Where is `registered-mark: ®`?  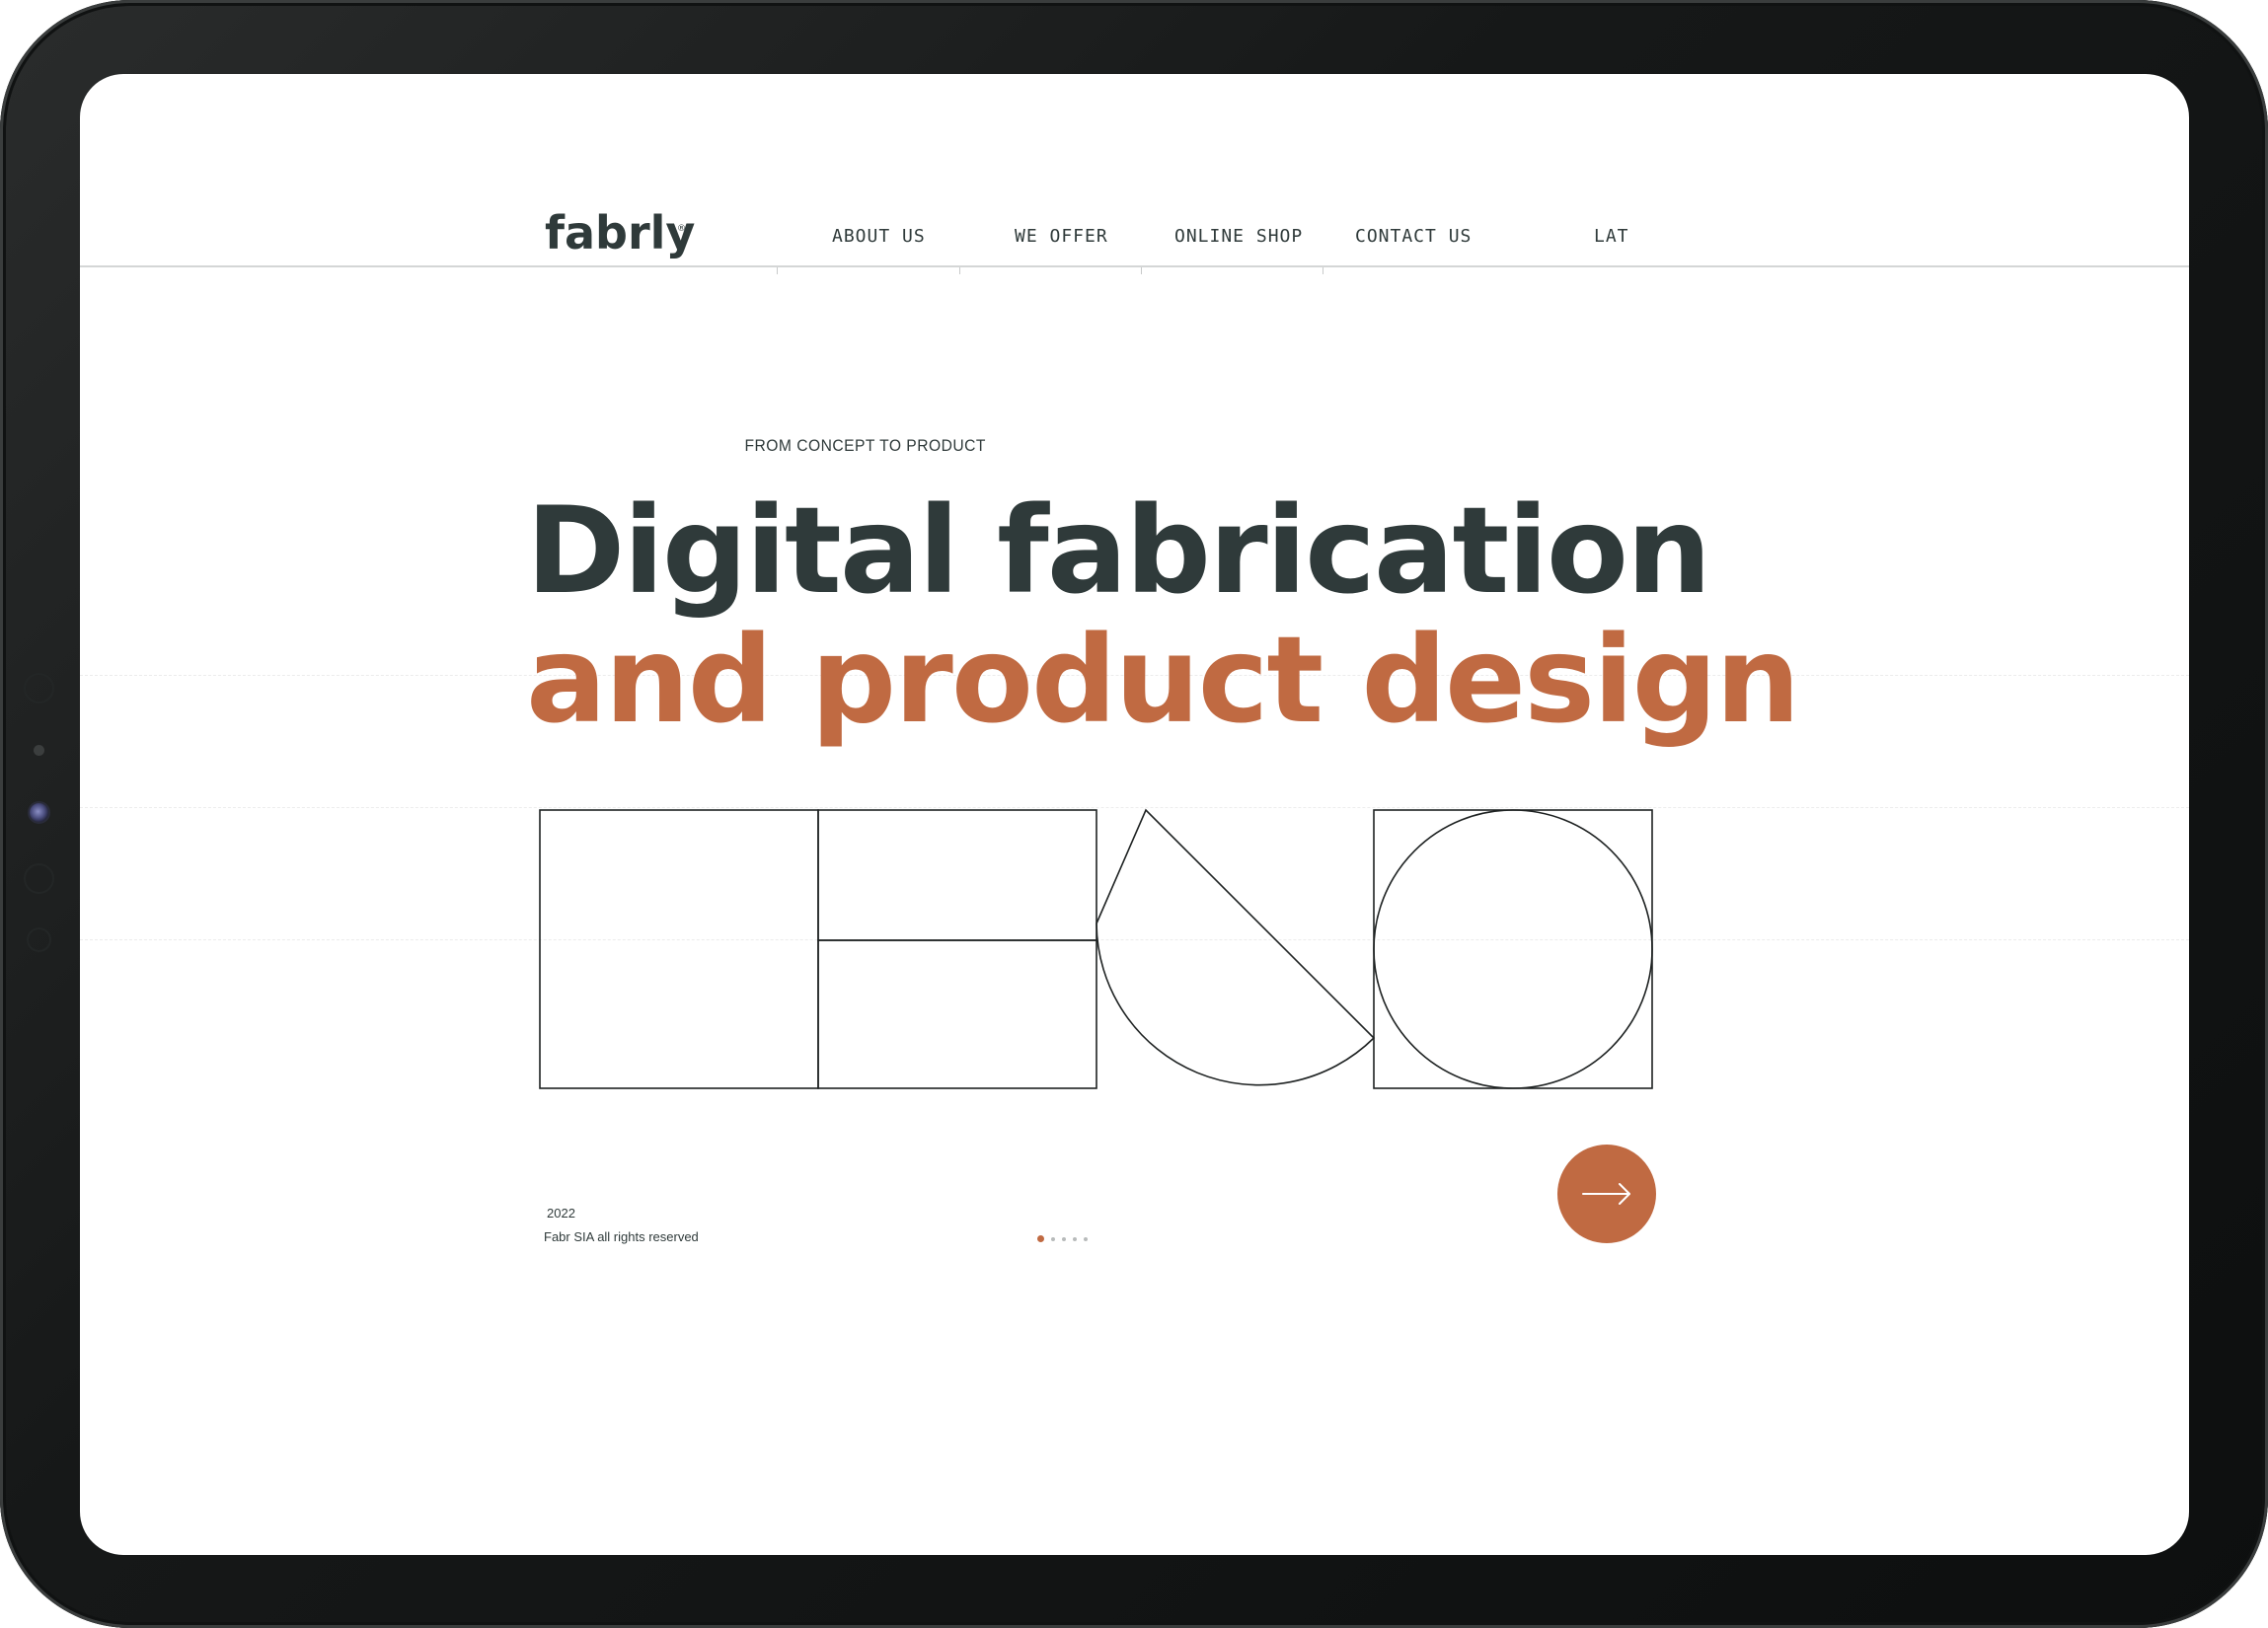
registered-mark: ® is located at coordinates (681, 229).